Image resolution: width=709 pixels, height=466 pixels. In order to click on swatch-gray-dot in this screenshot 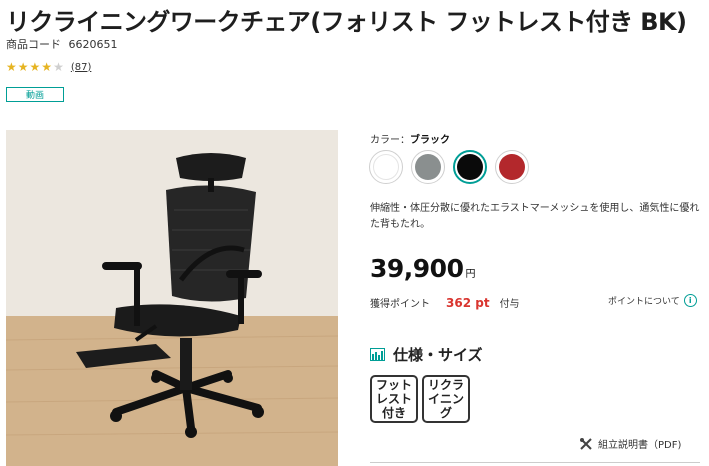, I will do `click(428, 167)`.